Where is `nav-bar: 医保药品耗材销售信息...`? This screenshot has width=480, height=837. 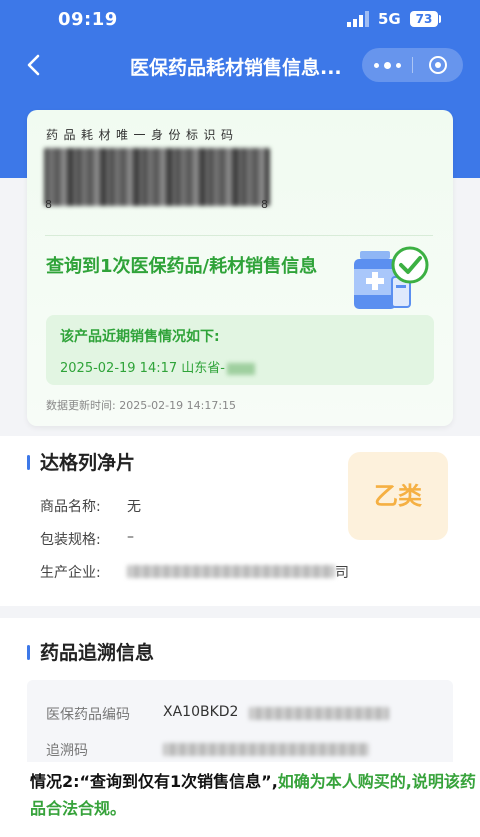 nav-bar: 医保药品耗材销售信息... is located at coordinates (240, 66).